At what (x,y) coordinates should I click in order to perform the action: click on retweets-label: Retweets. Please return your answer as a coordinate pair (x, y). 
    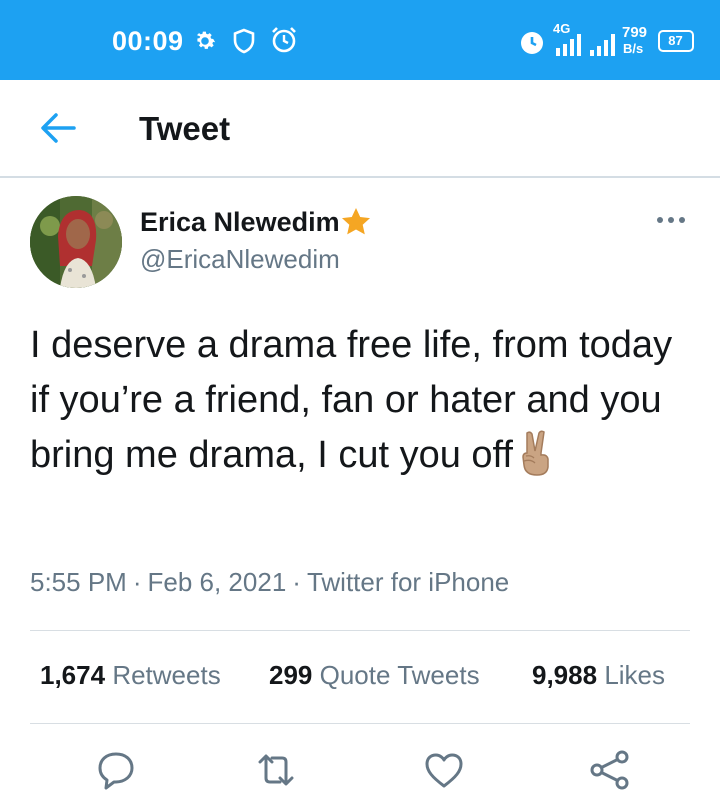
    Looking at the image, I should click on (166, 675).